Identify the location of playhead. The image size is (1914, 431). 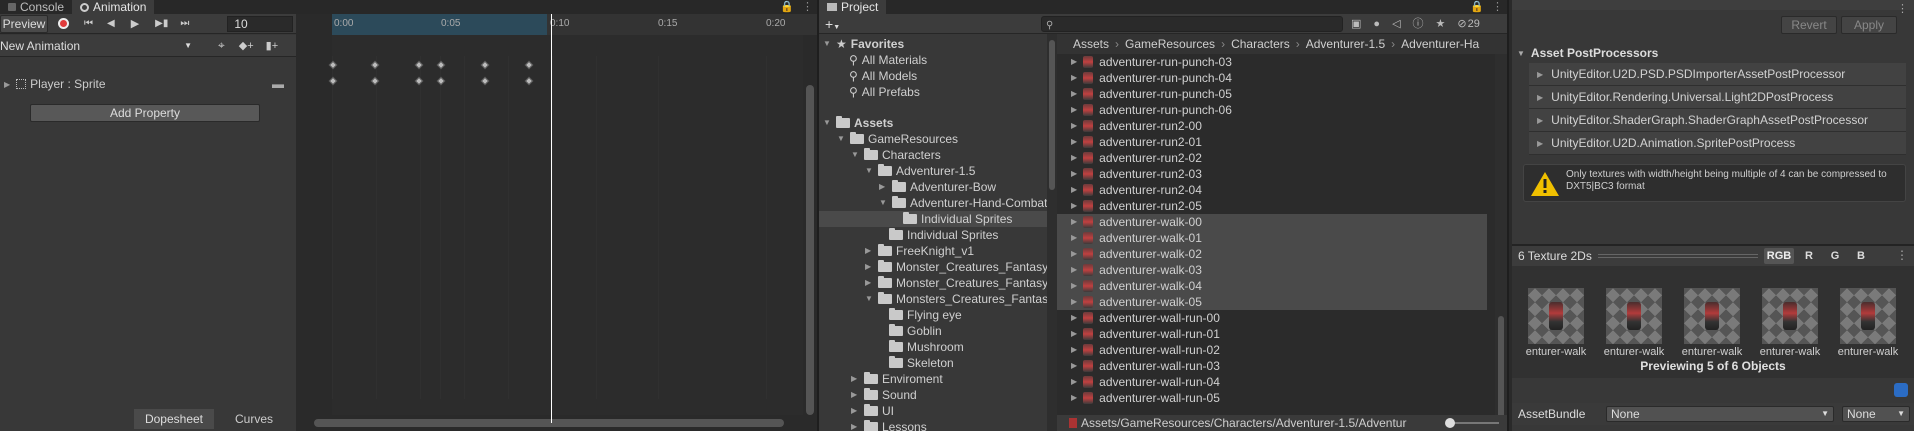
(551, 218).